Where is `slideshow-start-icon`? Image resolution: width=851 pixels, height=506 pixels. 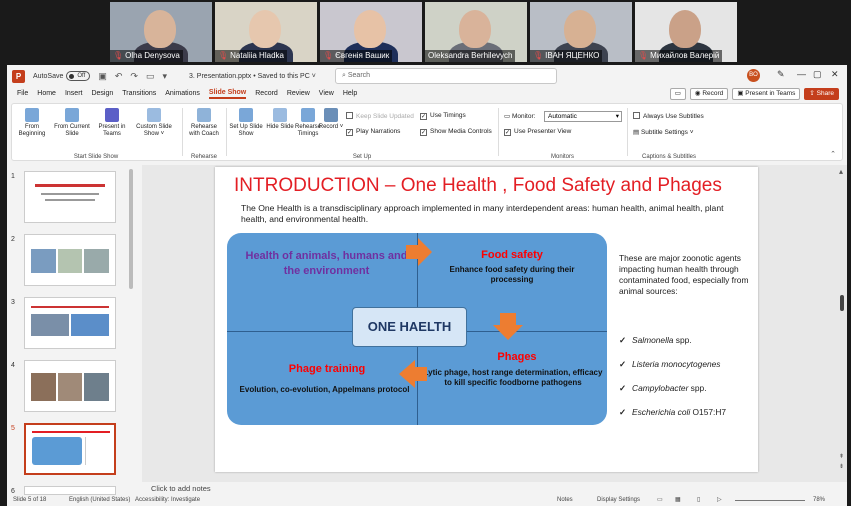 slideshow-start-icon is located at coordinates (32, 115).